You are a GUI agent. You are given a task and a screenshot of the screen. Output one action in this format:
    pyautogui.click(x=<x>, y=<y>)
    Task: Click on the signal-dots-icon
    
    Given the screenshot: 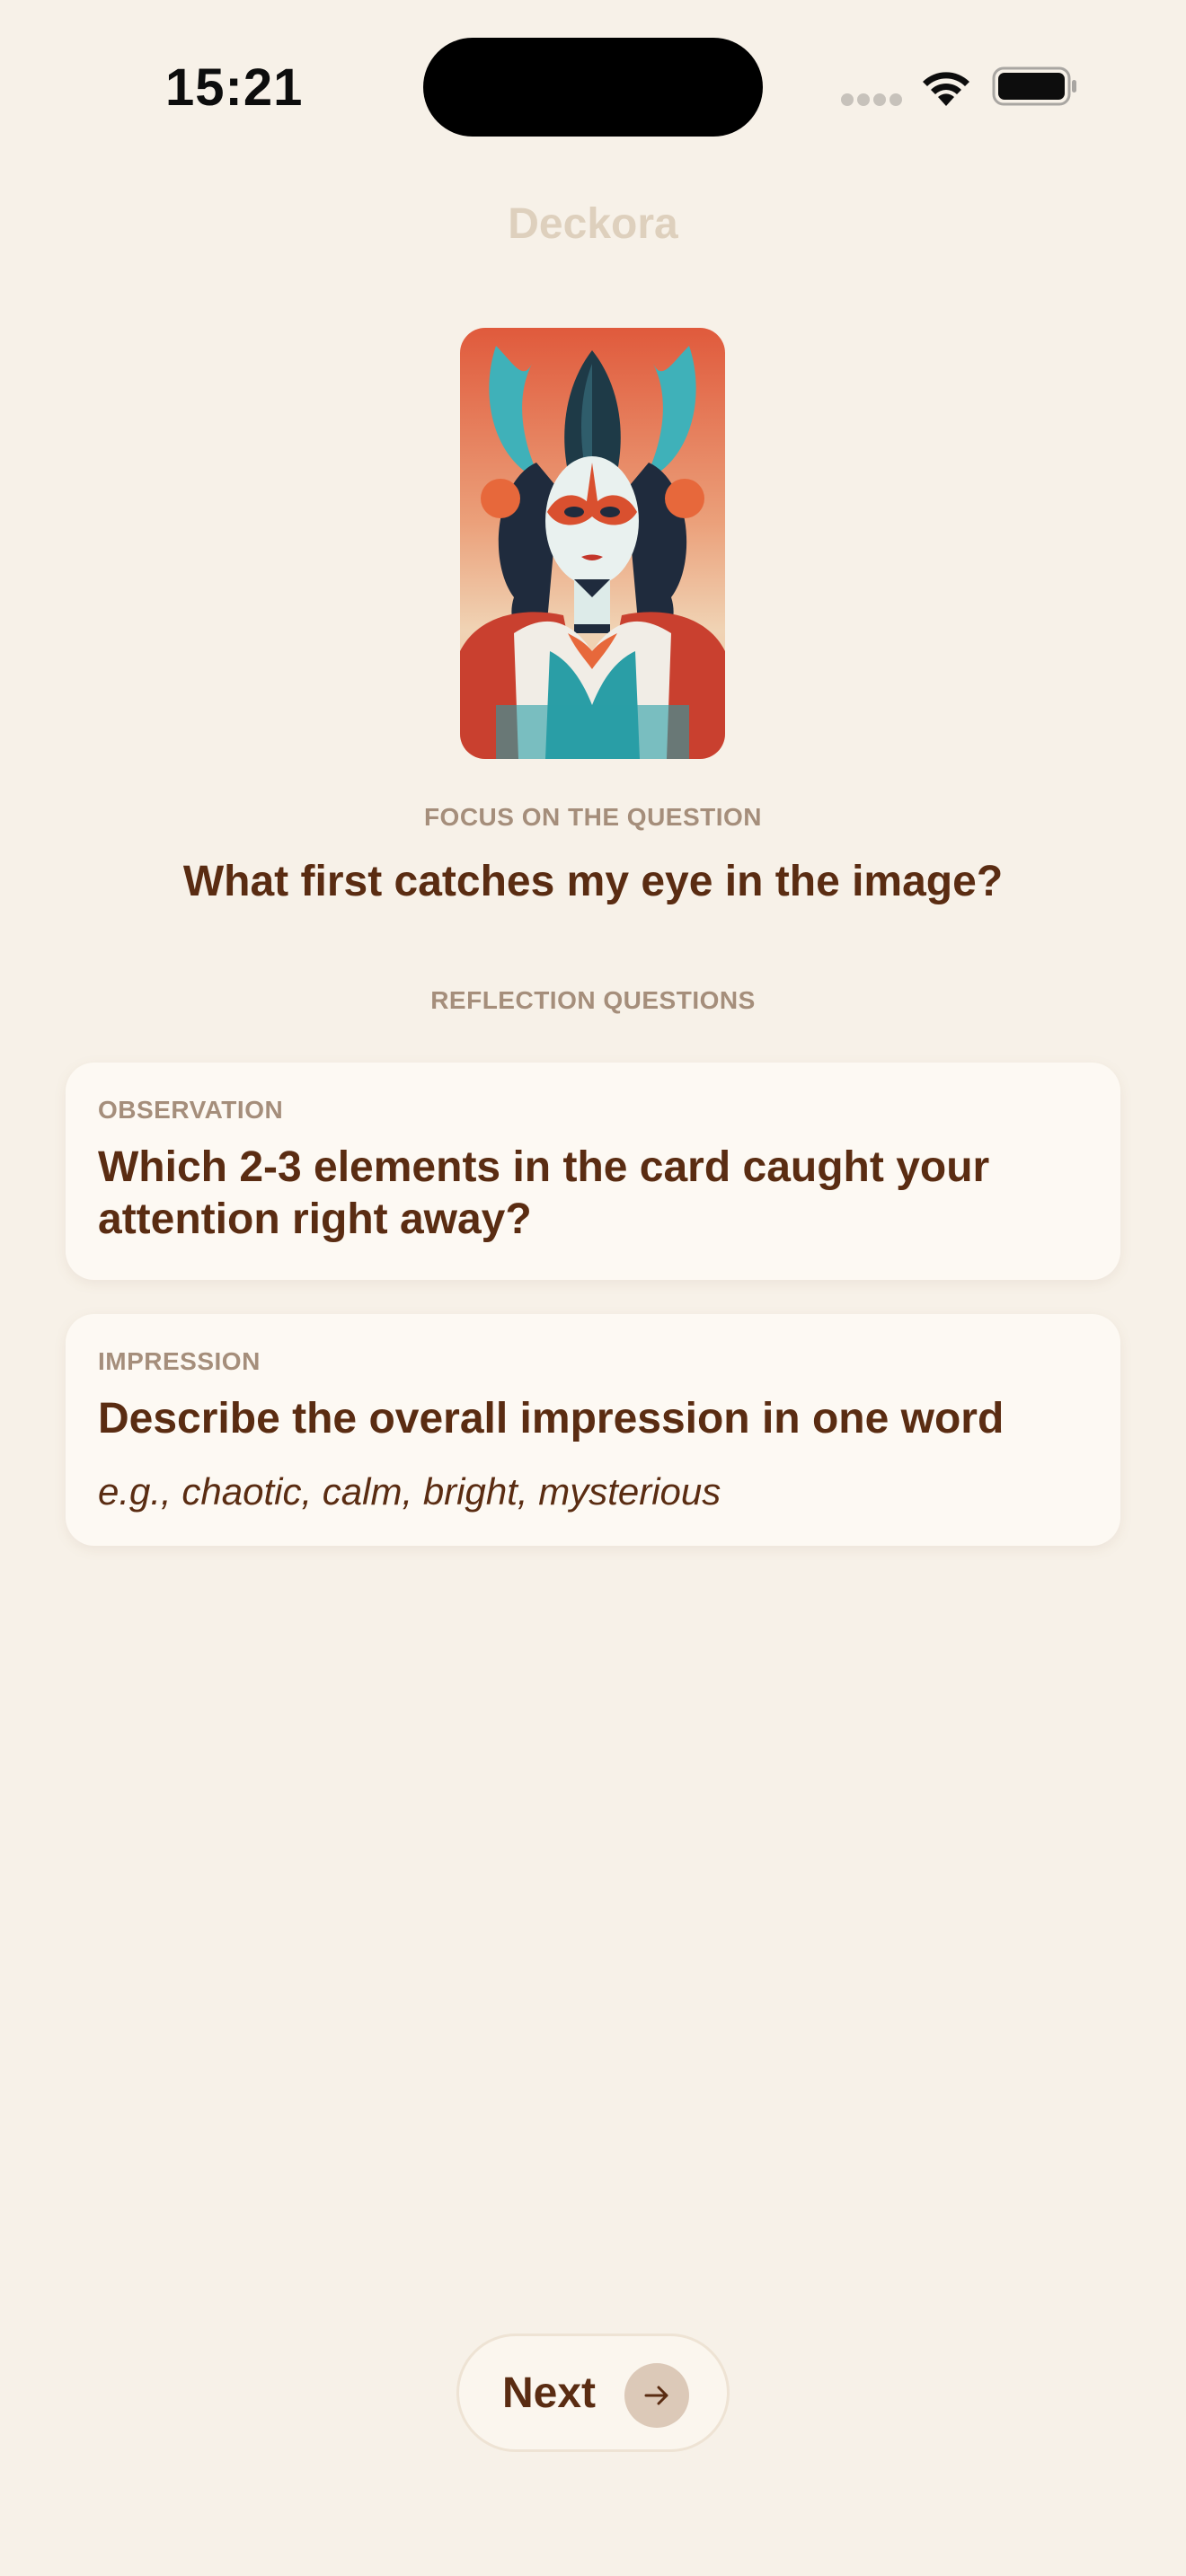 What is the action you would take?
    pyautogui.click(x=871, y=99)
    